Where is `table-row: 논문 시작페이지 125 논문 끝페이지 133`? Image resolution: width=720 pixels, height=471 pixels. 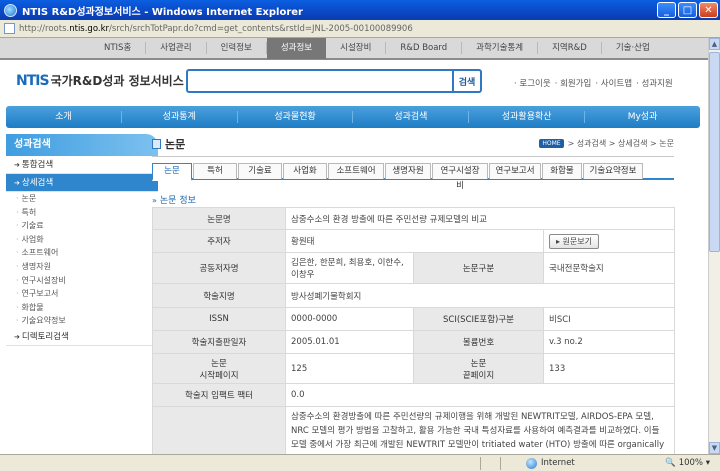
table-row: 논문 시작페이지 125 논문 끝페이지 133 is located at coordinates (414, 368).